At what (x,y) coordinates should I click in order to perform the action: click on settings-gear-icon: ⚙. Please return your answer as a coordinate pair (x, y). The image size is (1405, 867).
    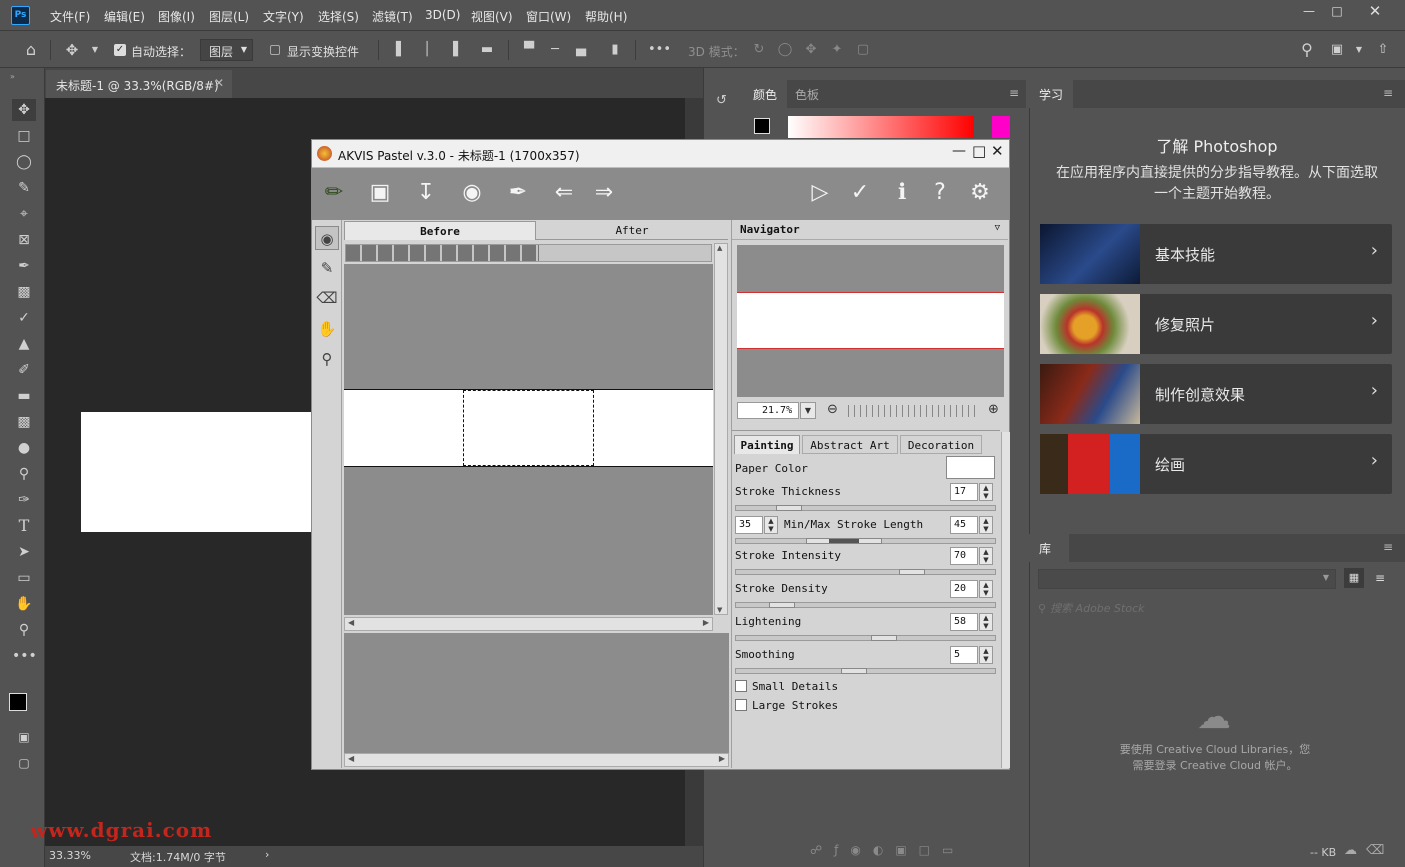
    Looking at the image, I should click on (980, 193).